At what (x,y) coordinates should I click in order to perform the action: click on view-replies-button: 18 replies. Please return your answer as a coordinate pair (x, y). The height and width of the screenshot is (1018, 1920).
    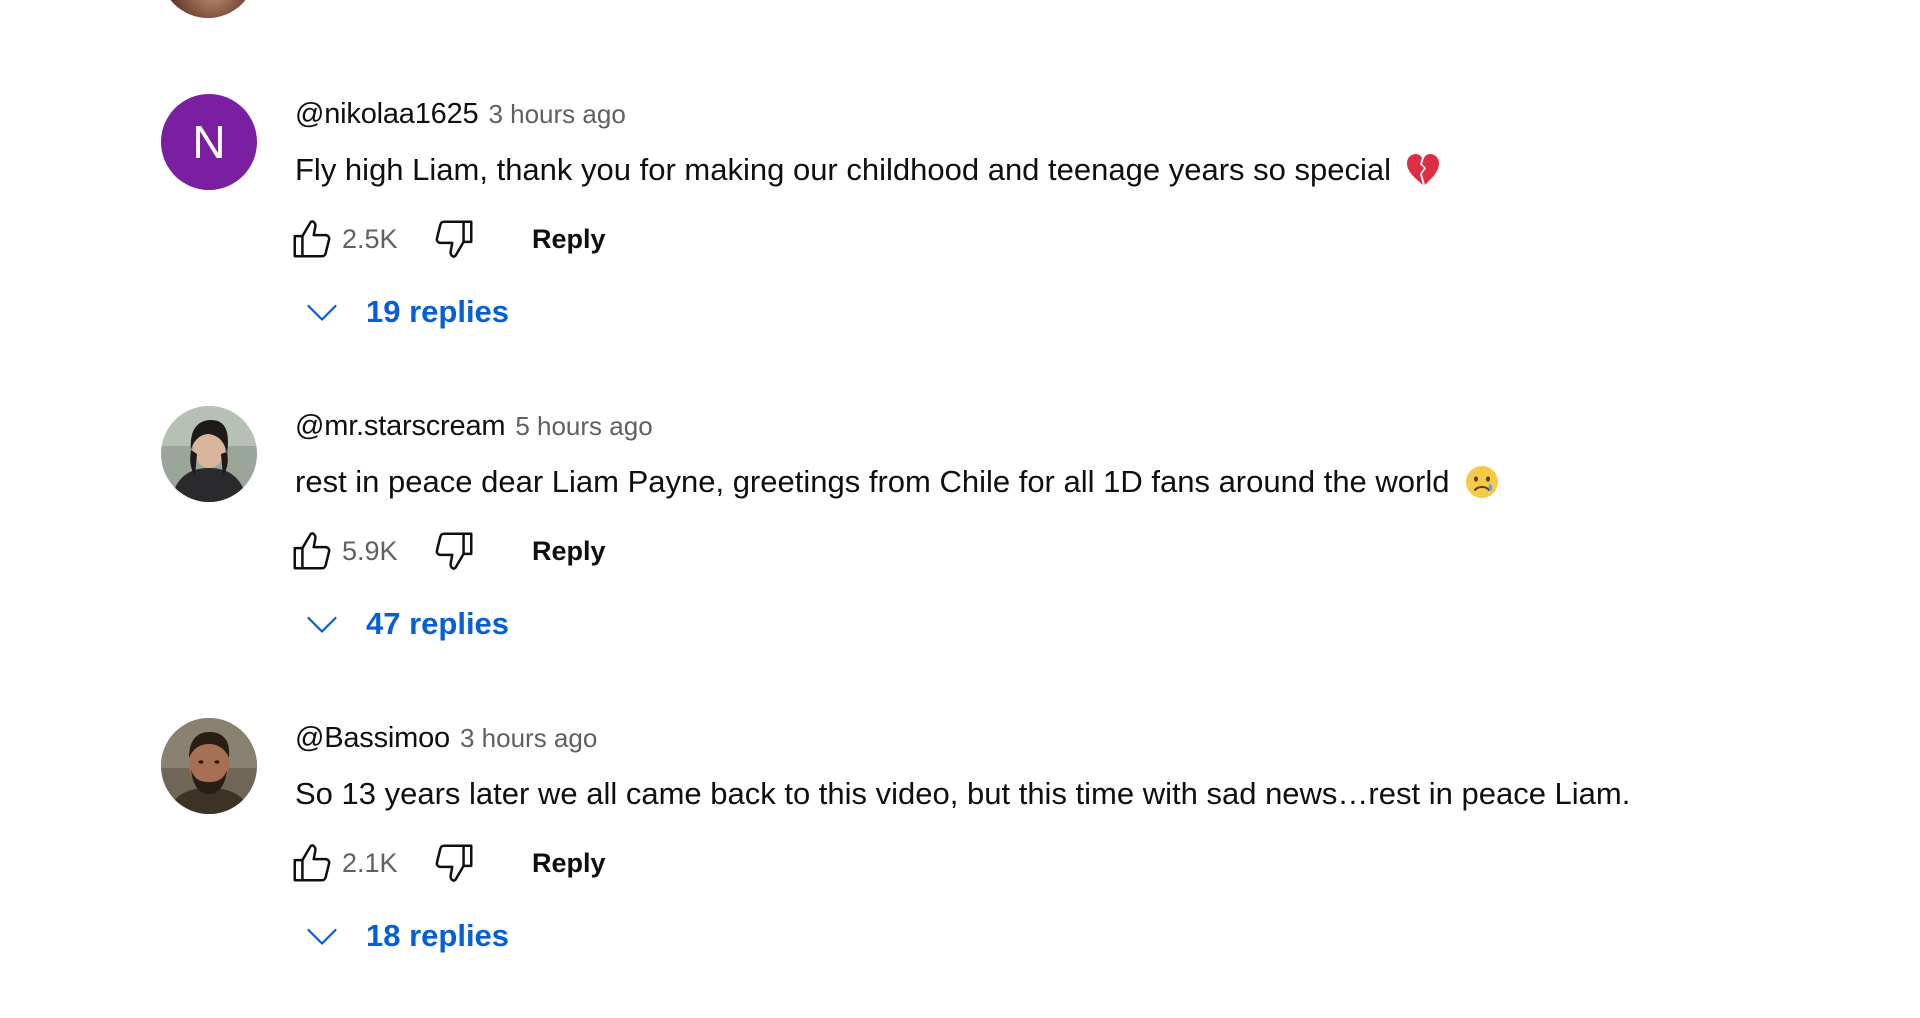
    Looking at the image, I should click on (404, 936).